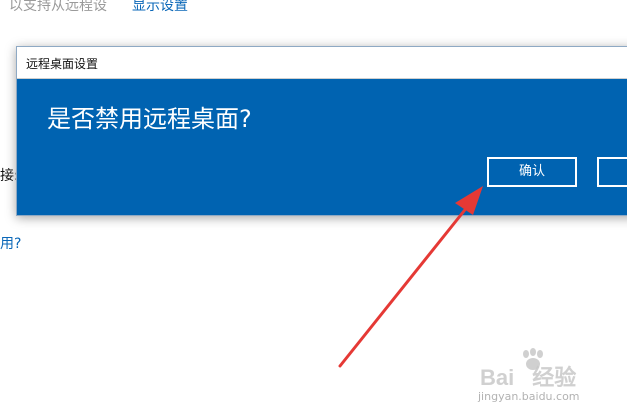 Image resolution: width=627 pixels, height=416 pixels. Describe the element at coordinates (404, 286) in the screenshot. I see `arrow-shaft` at that location.